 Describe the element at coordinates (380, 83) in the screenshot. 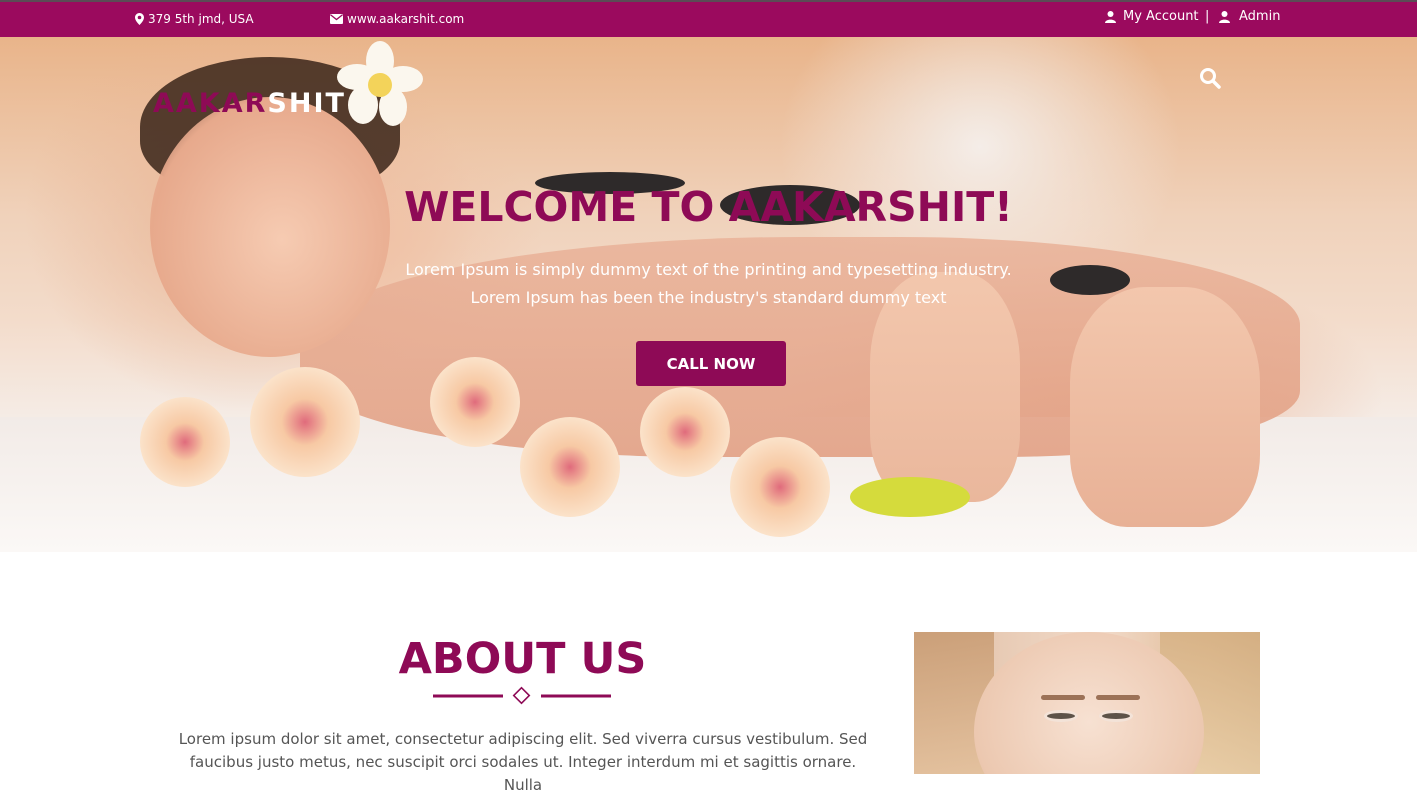

I see `hair-flower-icon` at that location.